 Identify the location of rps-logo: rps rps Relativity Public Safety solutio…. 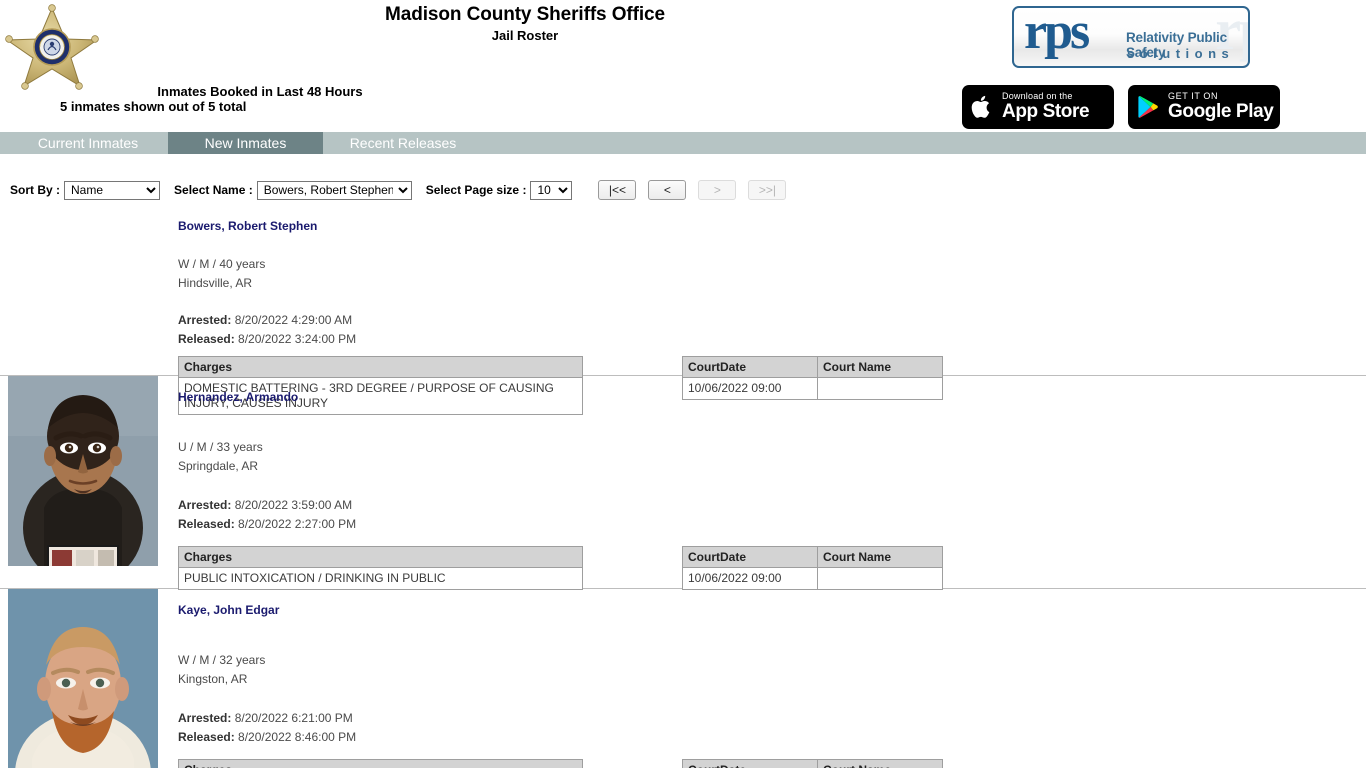
(1131, 37).